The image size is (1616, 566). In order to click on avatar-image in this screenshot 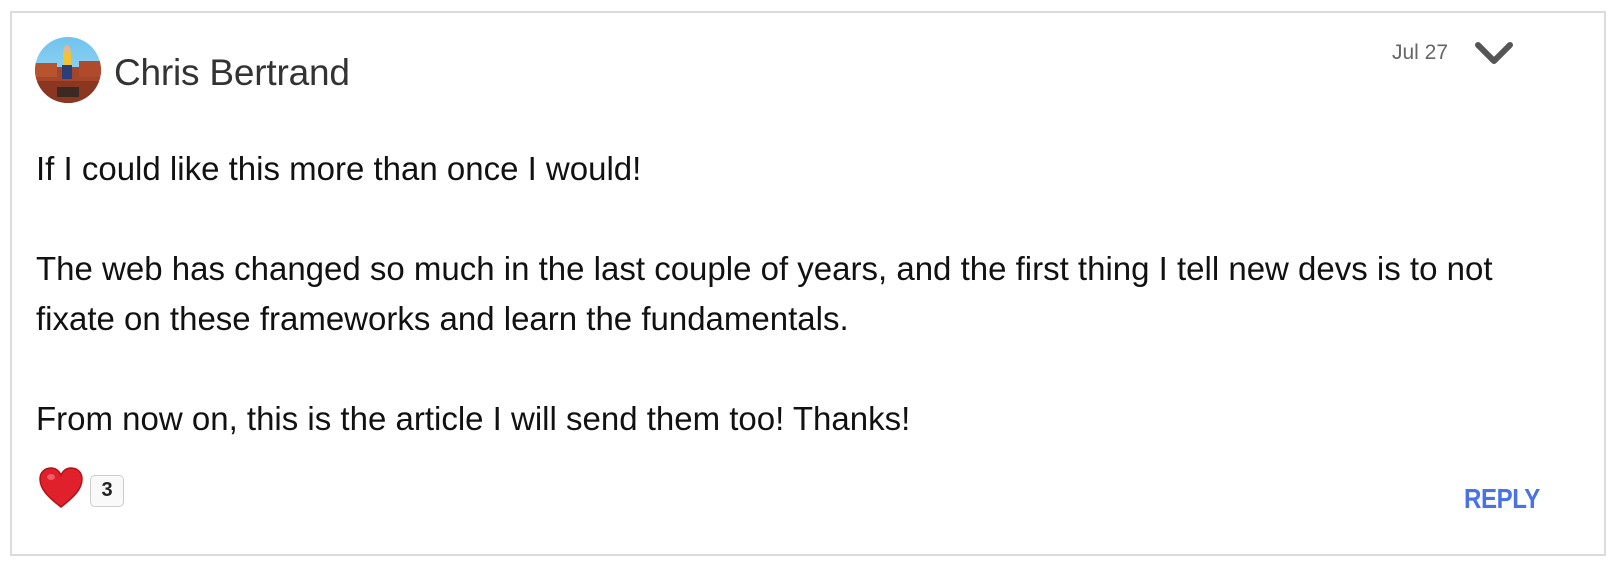, I will do `click(68, 70)`.